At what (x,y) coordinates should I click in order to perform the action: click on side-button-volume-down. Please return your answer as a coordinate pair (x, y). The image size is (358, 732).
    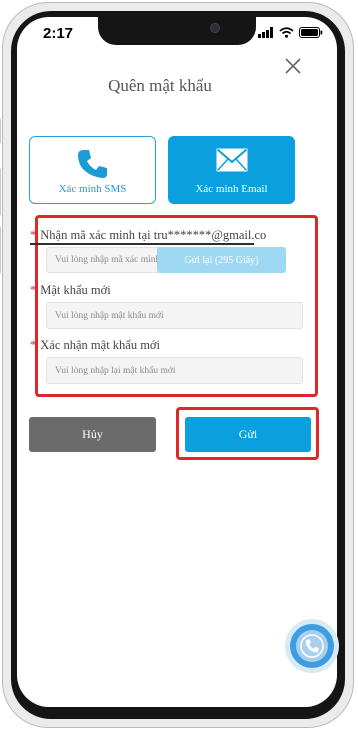
    Looking at the image, I should click on (0, 250).